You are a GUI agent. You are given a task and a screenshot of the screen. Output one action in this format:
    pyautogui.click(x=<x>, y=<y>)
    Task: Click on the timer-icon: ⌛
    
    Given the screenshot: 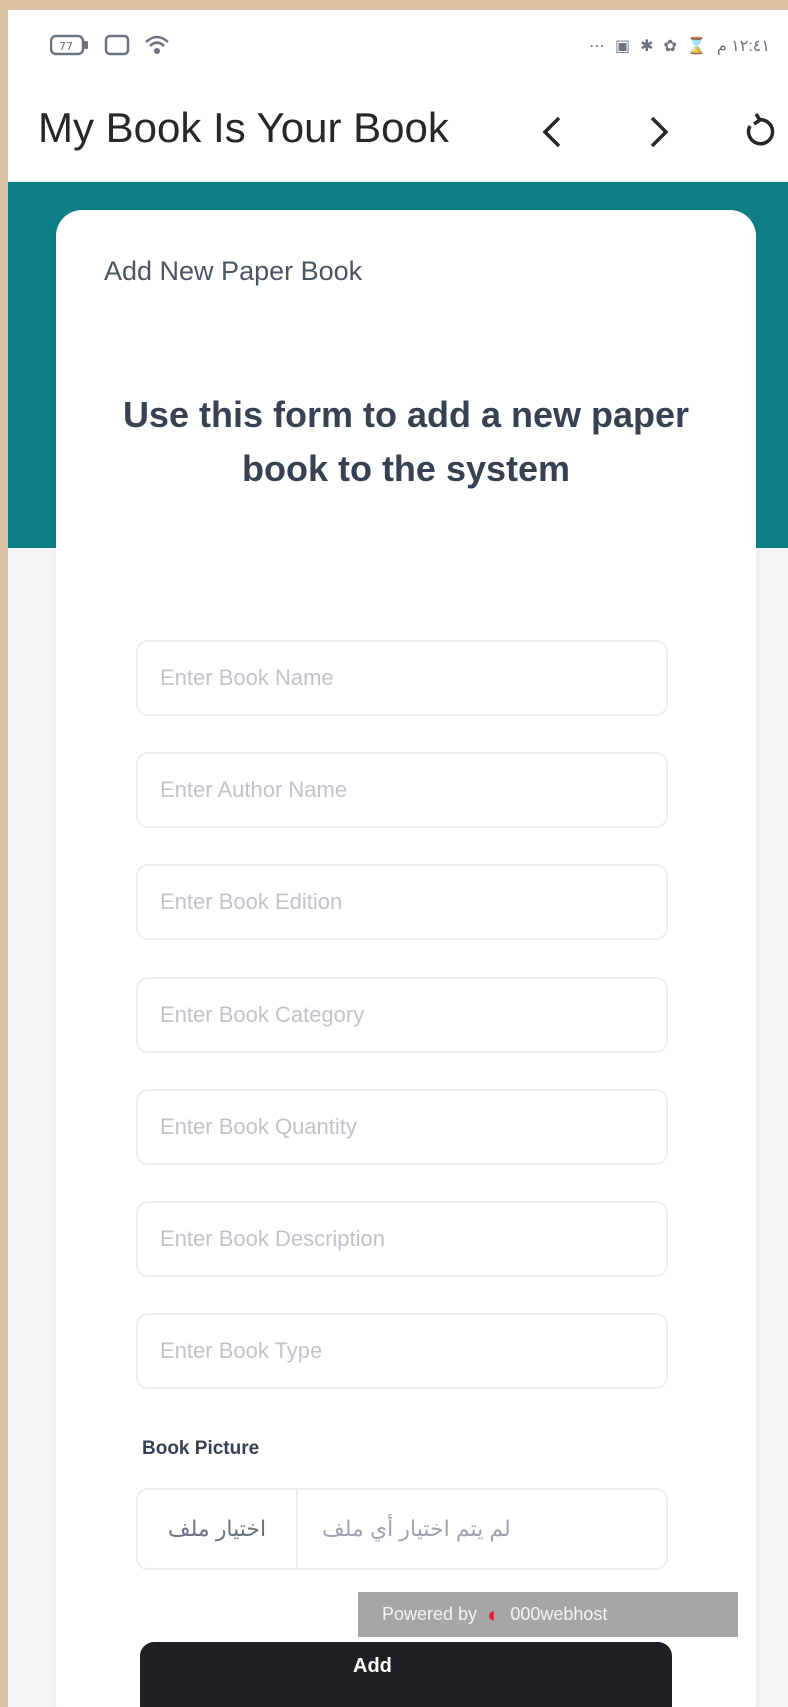 What is the action you would take?
    pyautogui.click(x=696, y=46)
    